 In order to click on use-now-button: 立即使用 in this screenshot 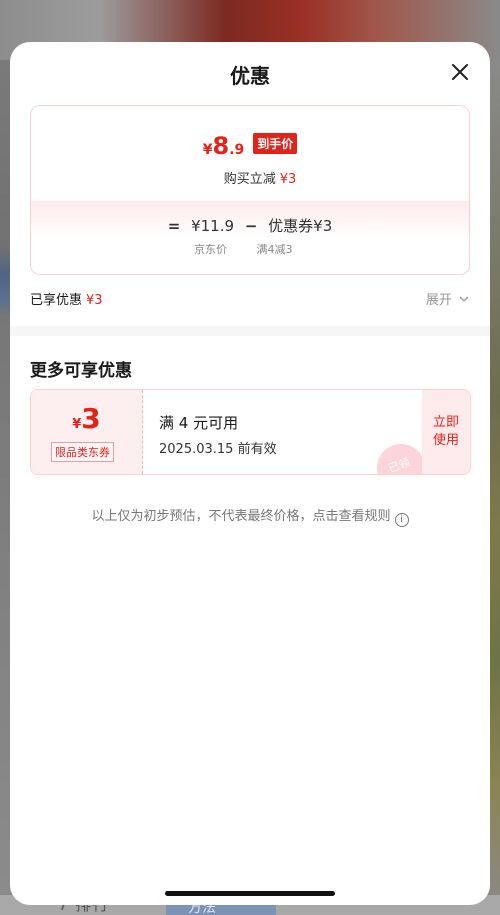, I will do `click(446, 432)`.